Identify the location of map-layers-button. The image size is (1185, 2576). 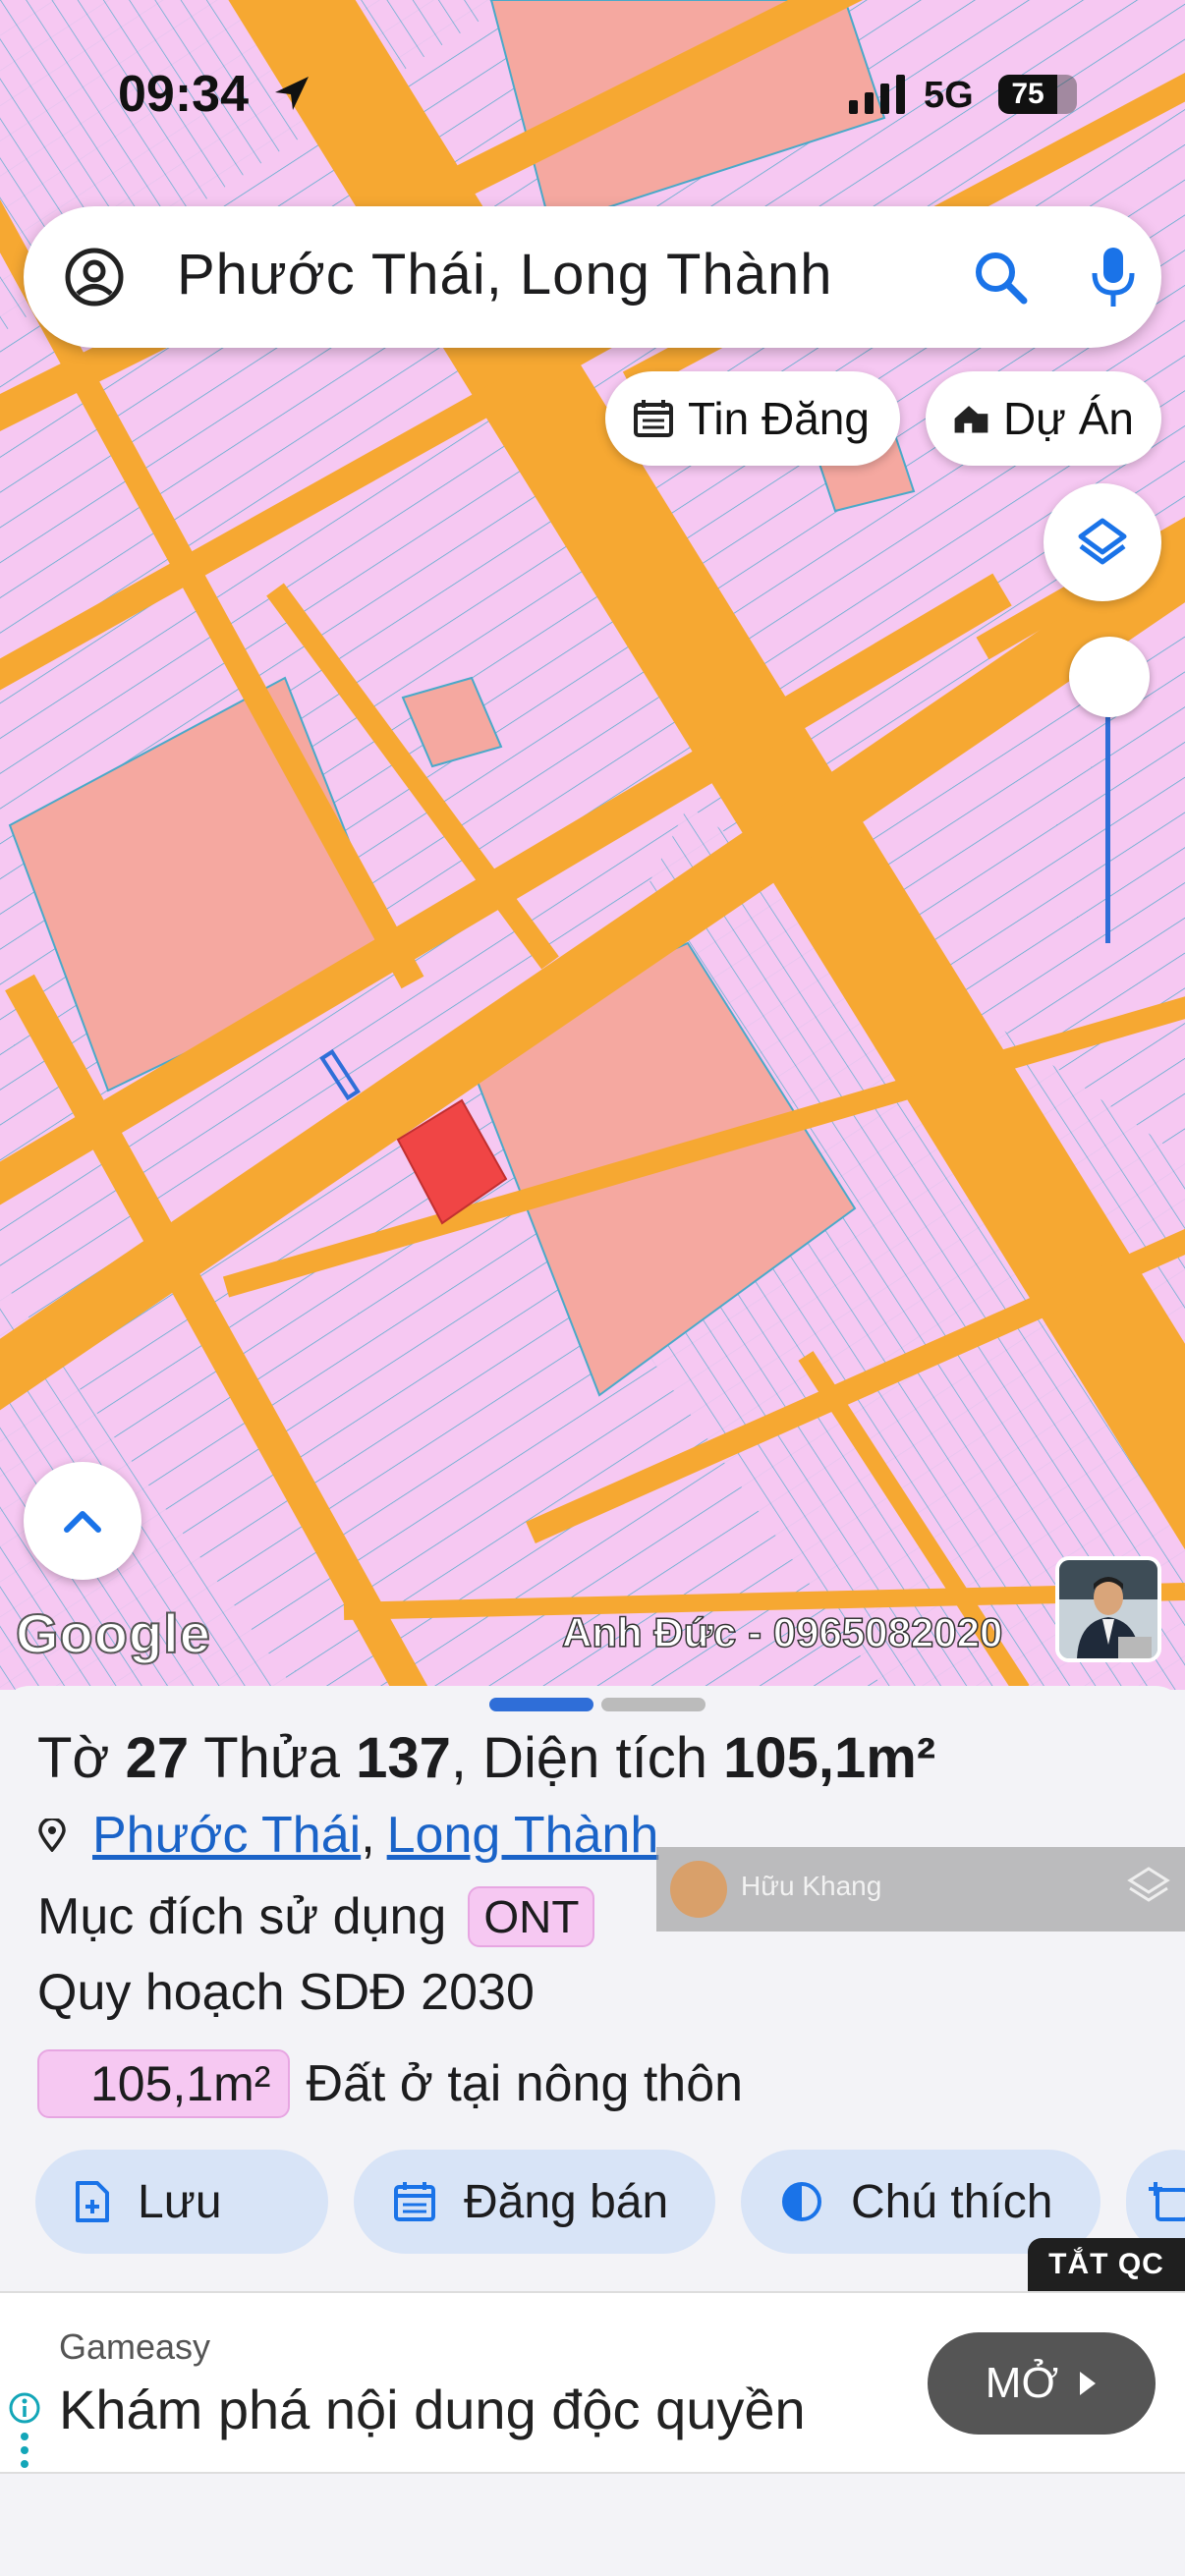
(1103, 542).